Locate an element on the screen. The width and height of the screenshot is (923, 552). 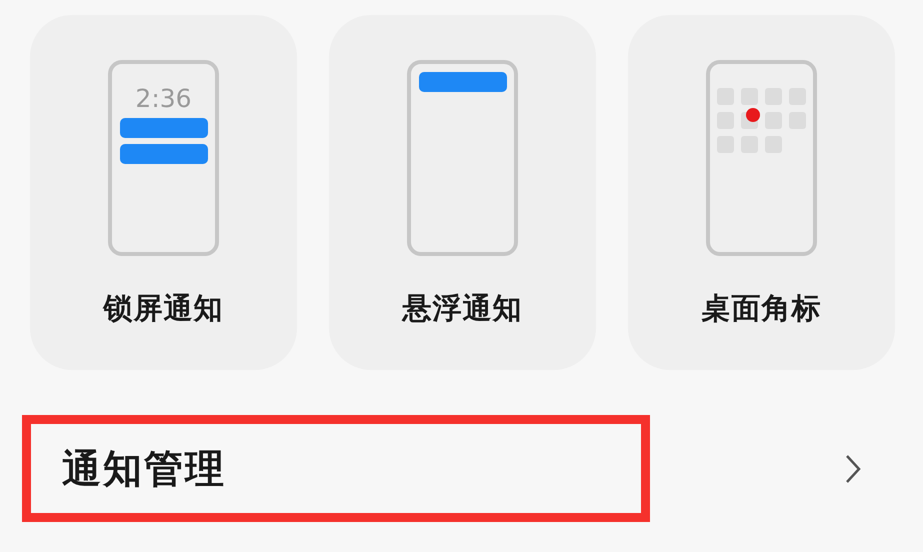
card-label: 悬浮通知 is located at coordinates (462, 308).